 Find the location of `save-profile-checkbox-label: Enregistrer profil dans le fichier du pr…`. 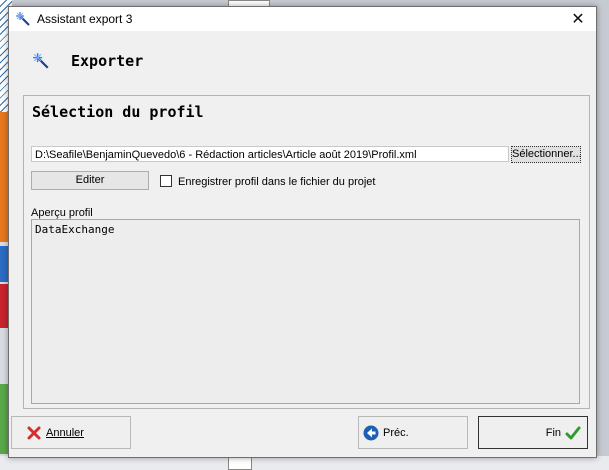

save-profile-checkbox-label: Enregistrer profil dans le fichier du pr… is located at coordinates (276, 182).